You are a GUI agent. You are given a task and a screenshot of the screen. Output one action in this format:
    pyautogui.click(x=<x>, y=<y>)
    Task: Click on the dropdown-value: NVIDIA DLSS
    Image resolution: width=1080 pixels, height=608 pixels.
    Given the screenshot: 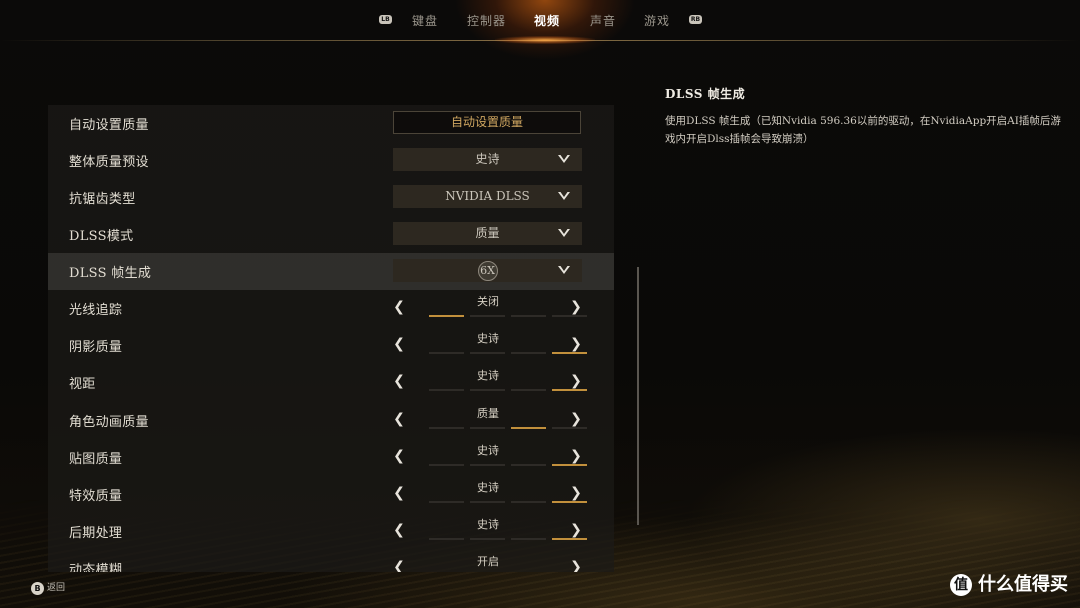 What is the action you would take?
    pyautogui.click(x=487, y=196)
    